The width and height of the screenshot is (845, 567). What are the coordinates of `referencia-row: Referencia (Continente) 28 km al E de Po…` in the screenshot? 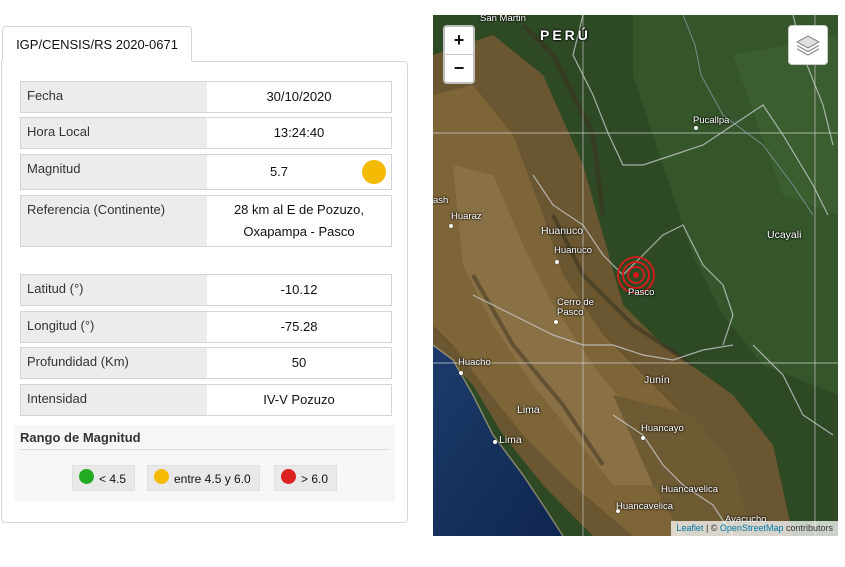 It's located at (206, 221).